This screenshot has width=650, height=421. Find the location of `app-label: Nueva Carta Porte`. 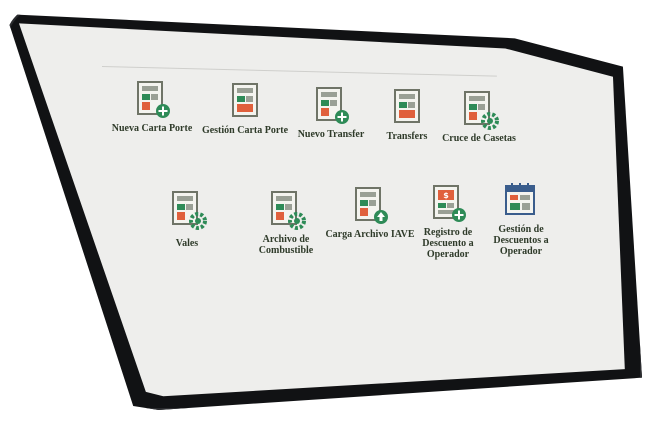

app-label: Nueva Carta Porte is located at coordinates (152, 128).